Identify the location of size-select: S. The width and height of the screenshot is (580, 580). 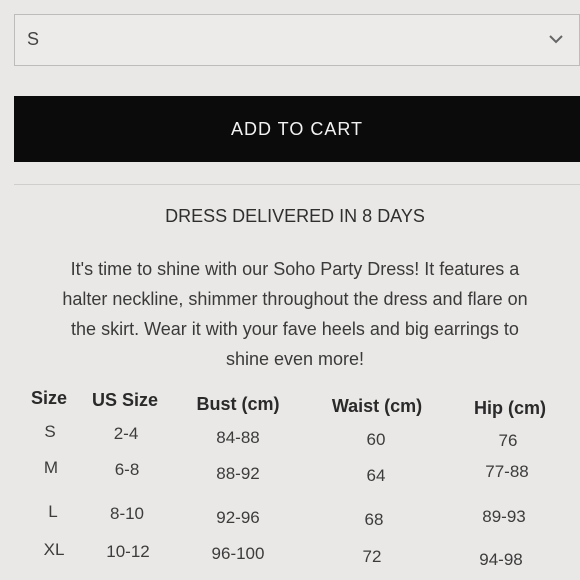
(297, 40).